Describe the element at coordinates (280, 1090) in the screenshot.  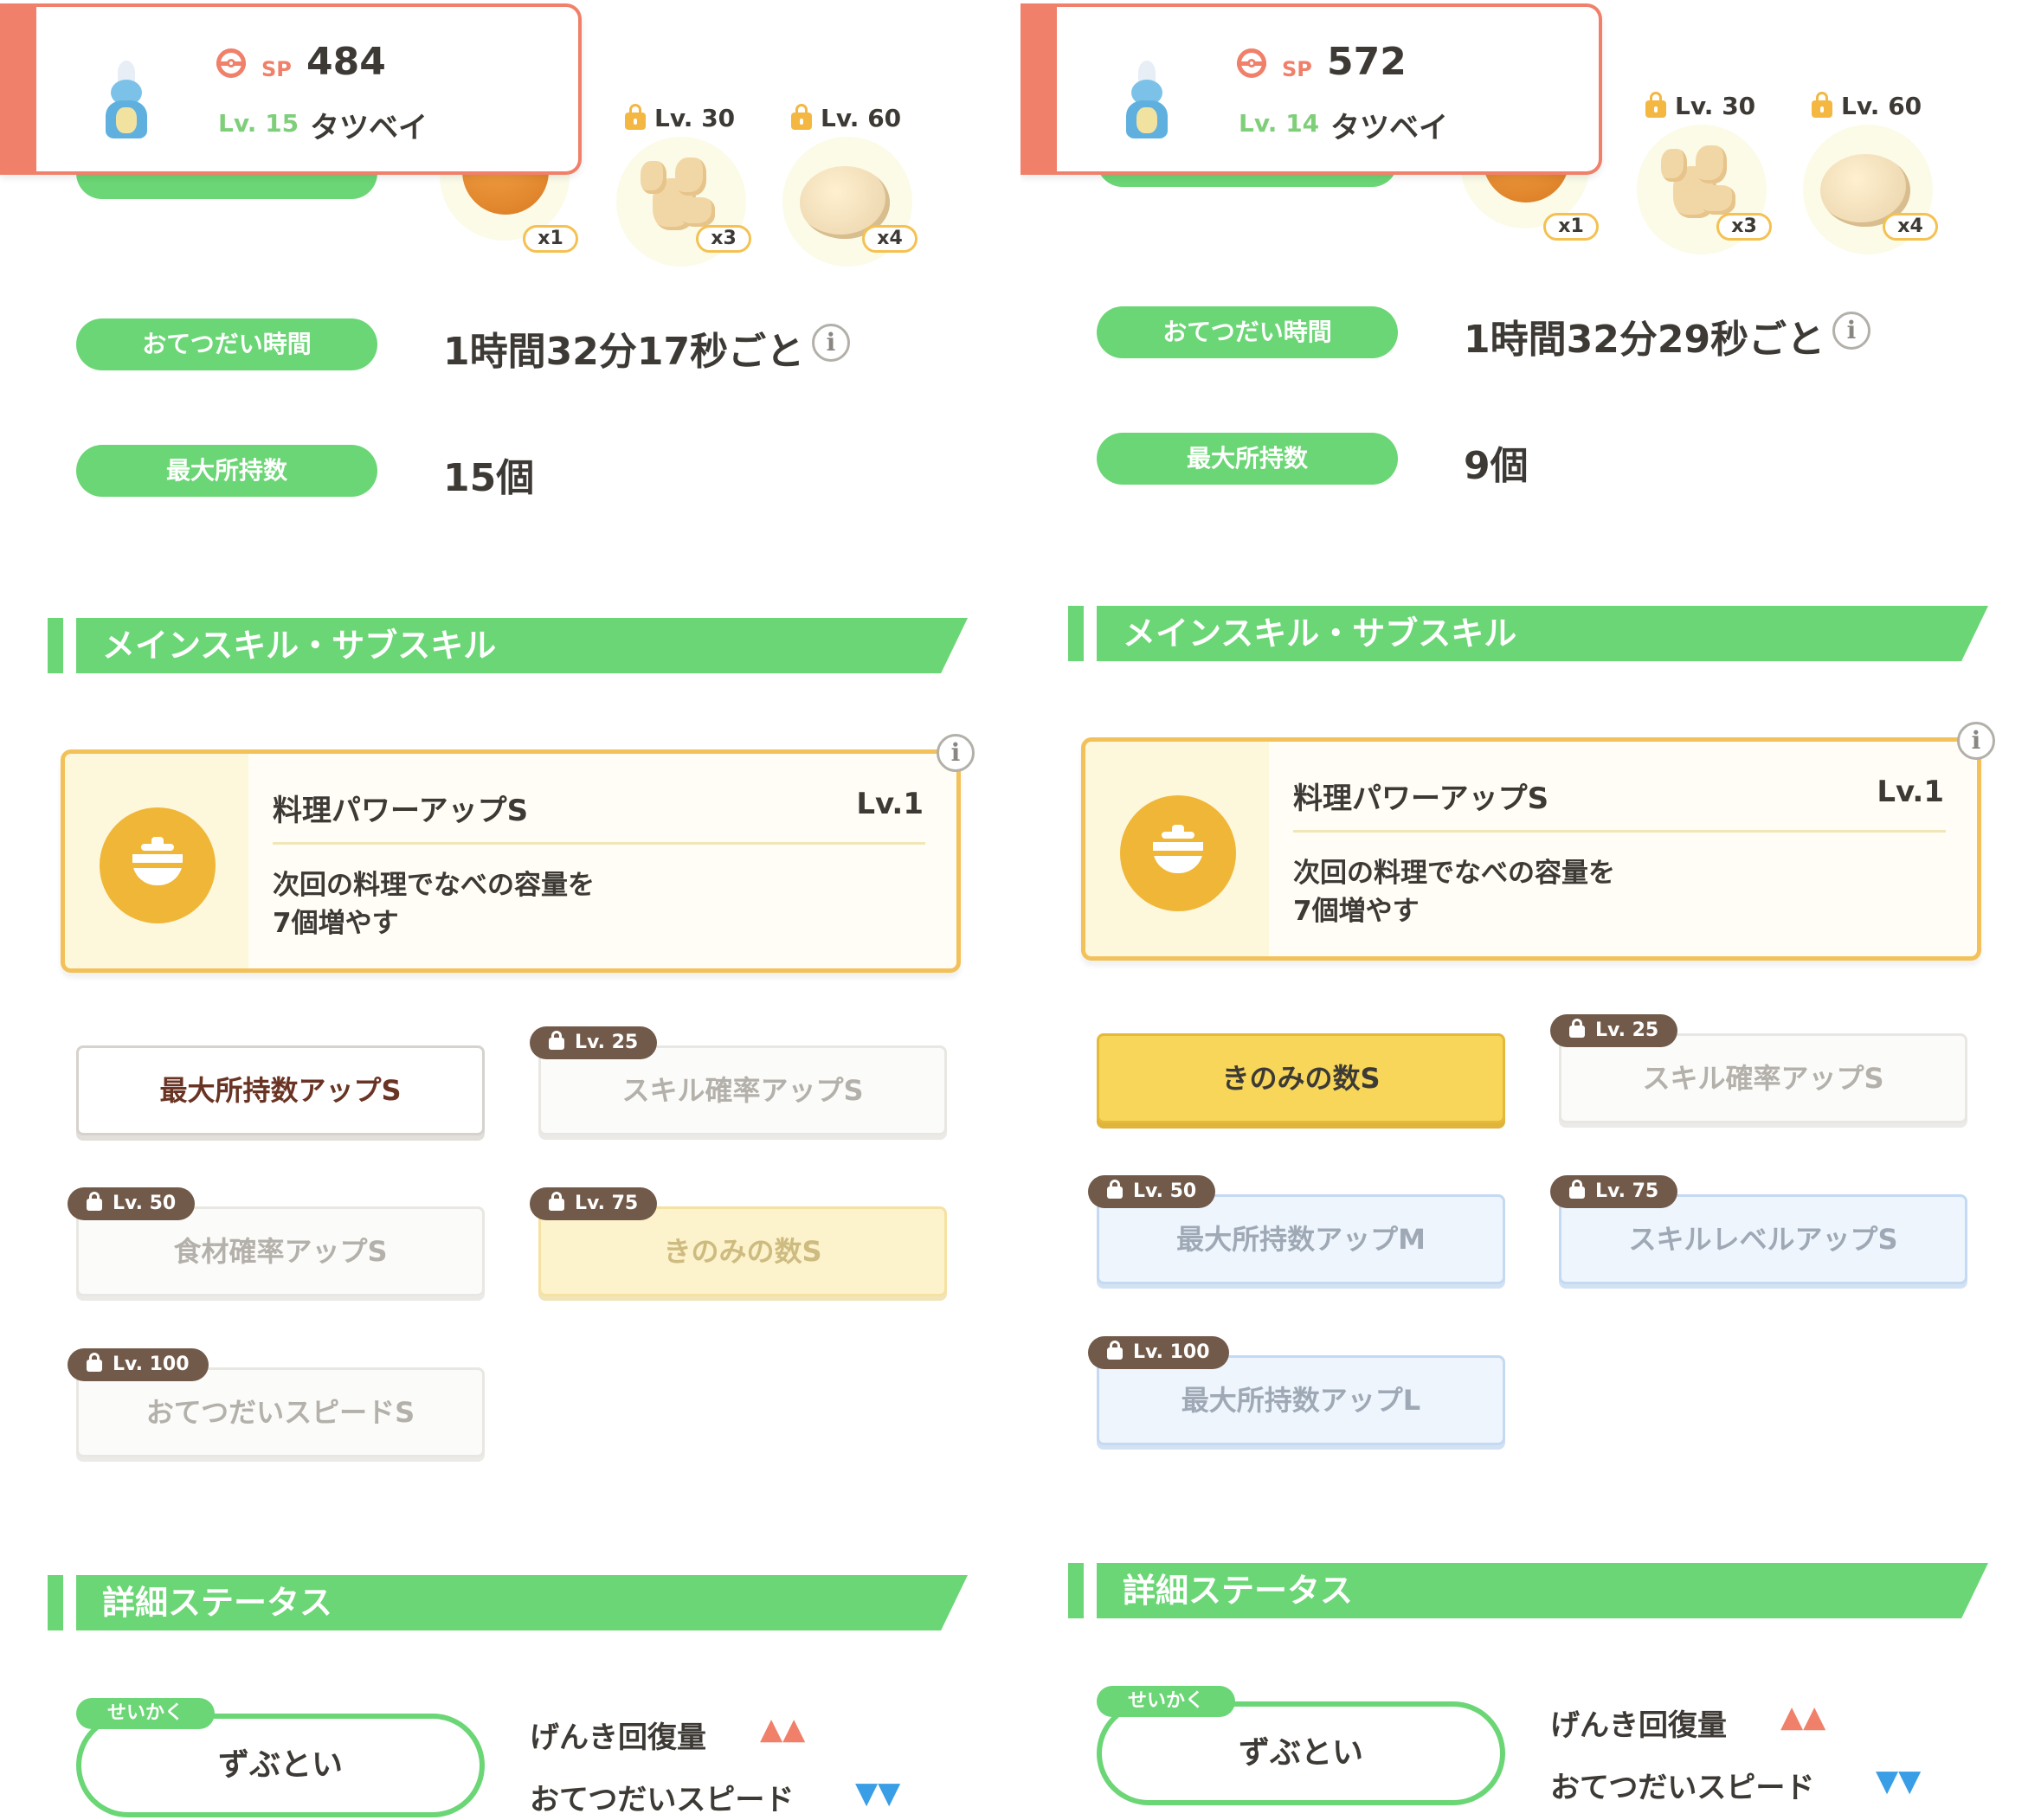
I see `sub-skill-1: 最大所持数アップS` at that location.